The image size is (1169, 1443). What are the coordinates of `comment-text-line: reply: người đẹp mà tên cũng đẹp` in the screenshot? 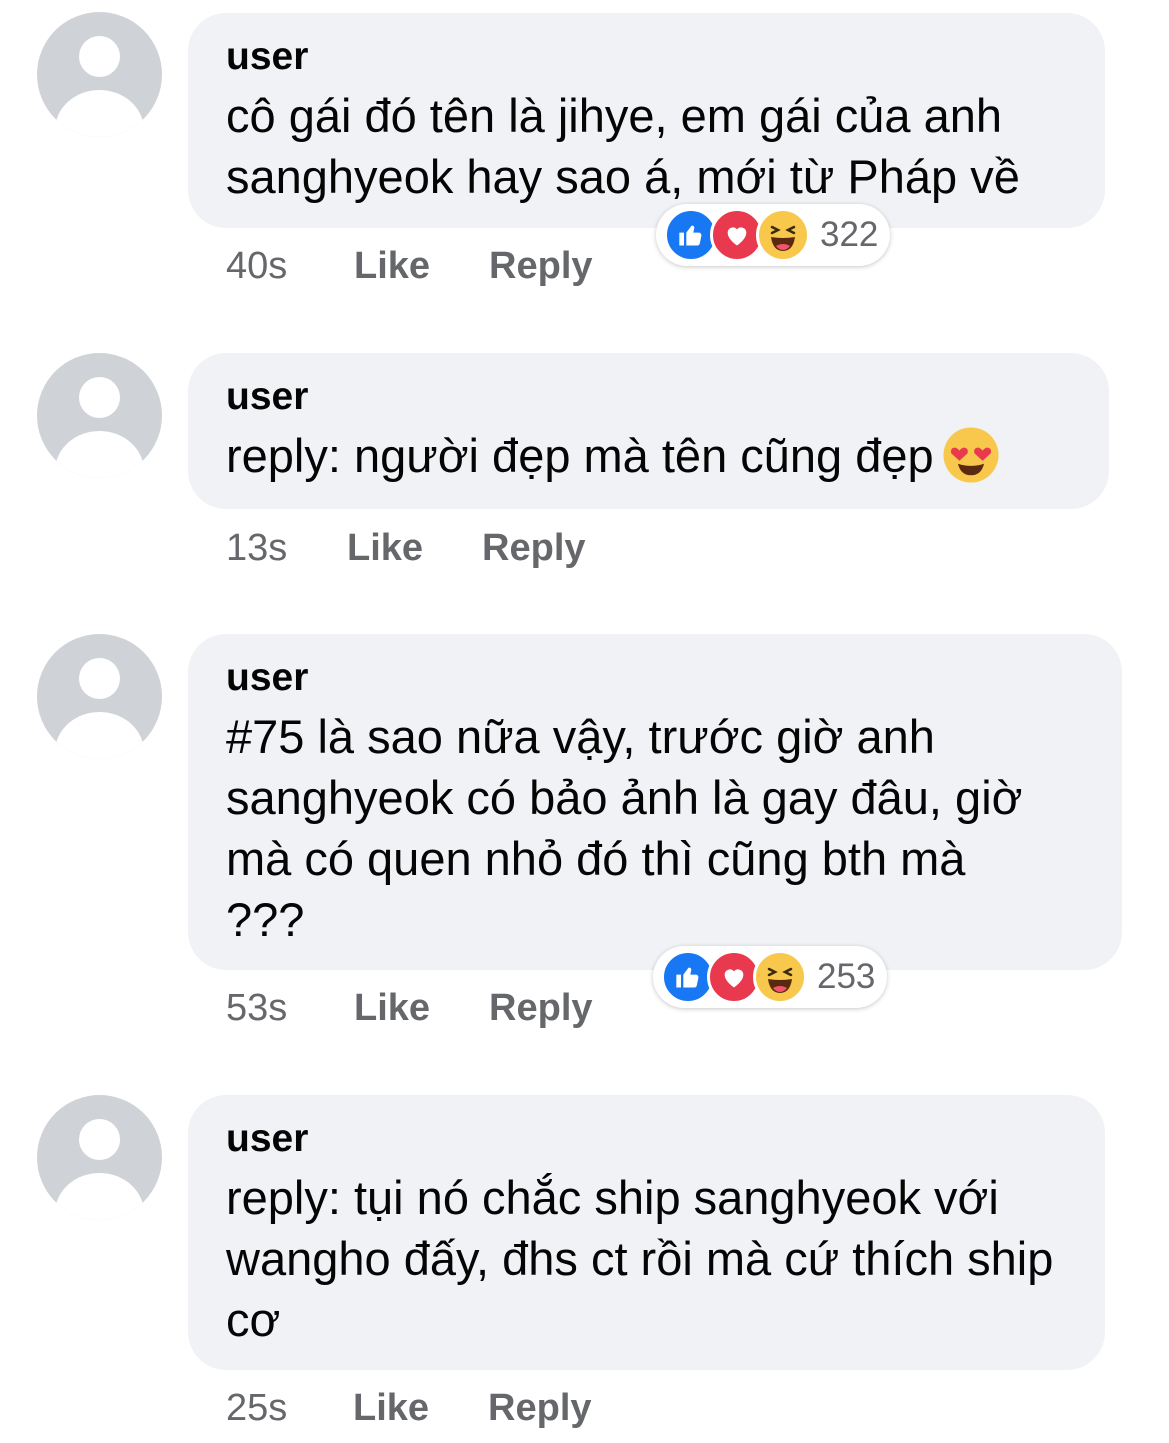 It's located at (650, 461).